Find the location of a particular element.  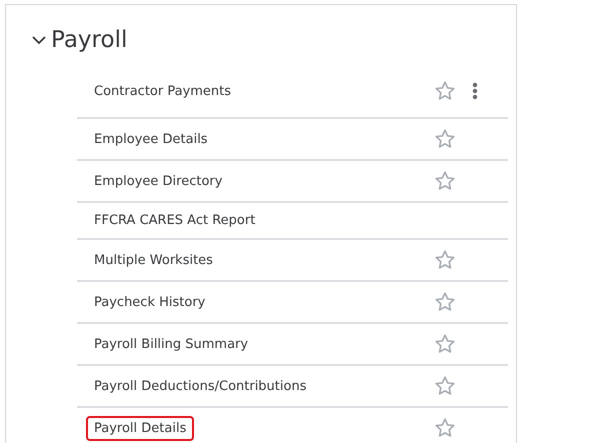

report-link: Payroll Details is located at coordinates (140, 428).